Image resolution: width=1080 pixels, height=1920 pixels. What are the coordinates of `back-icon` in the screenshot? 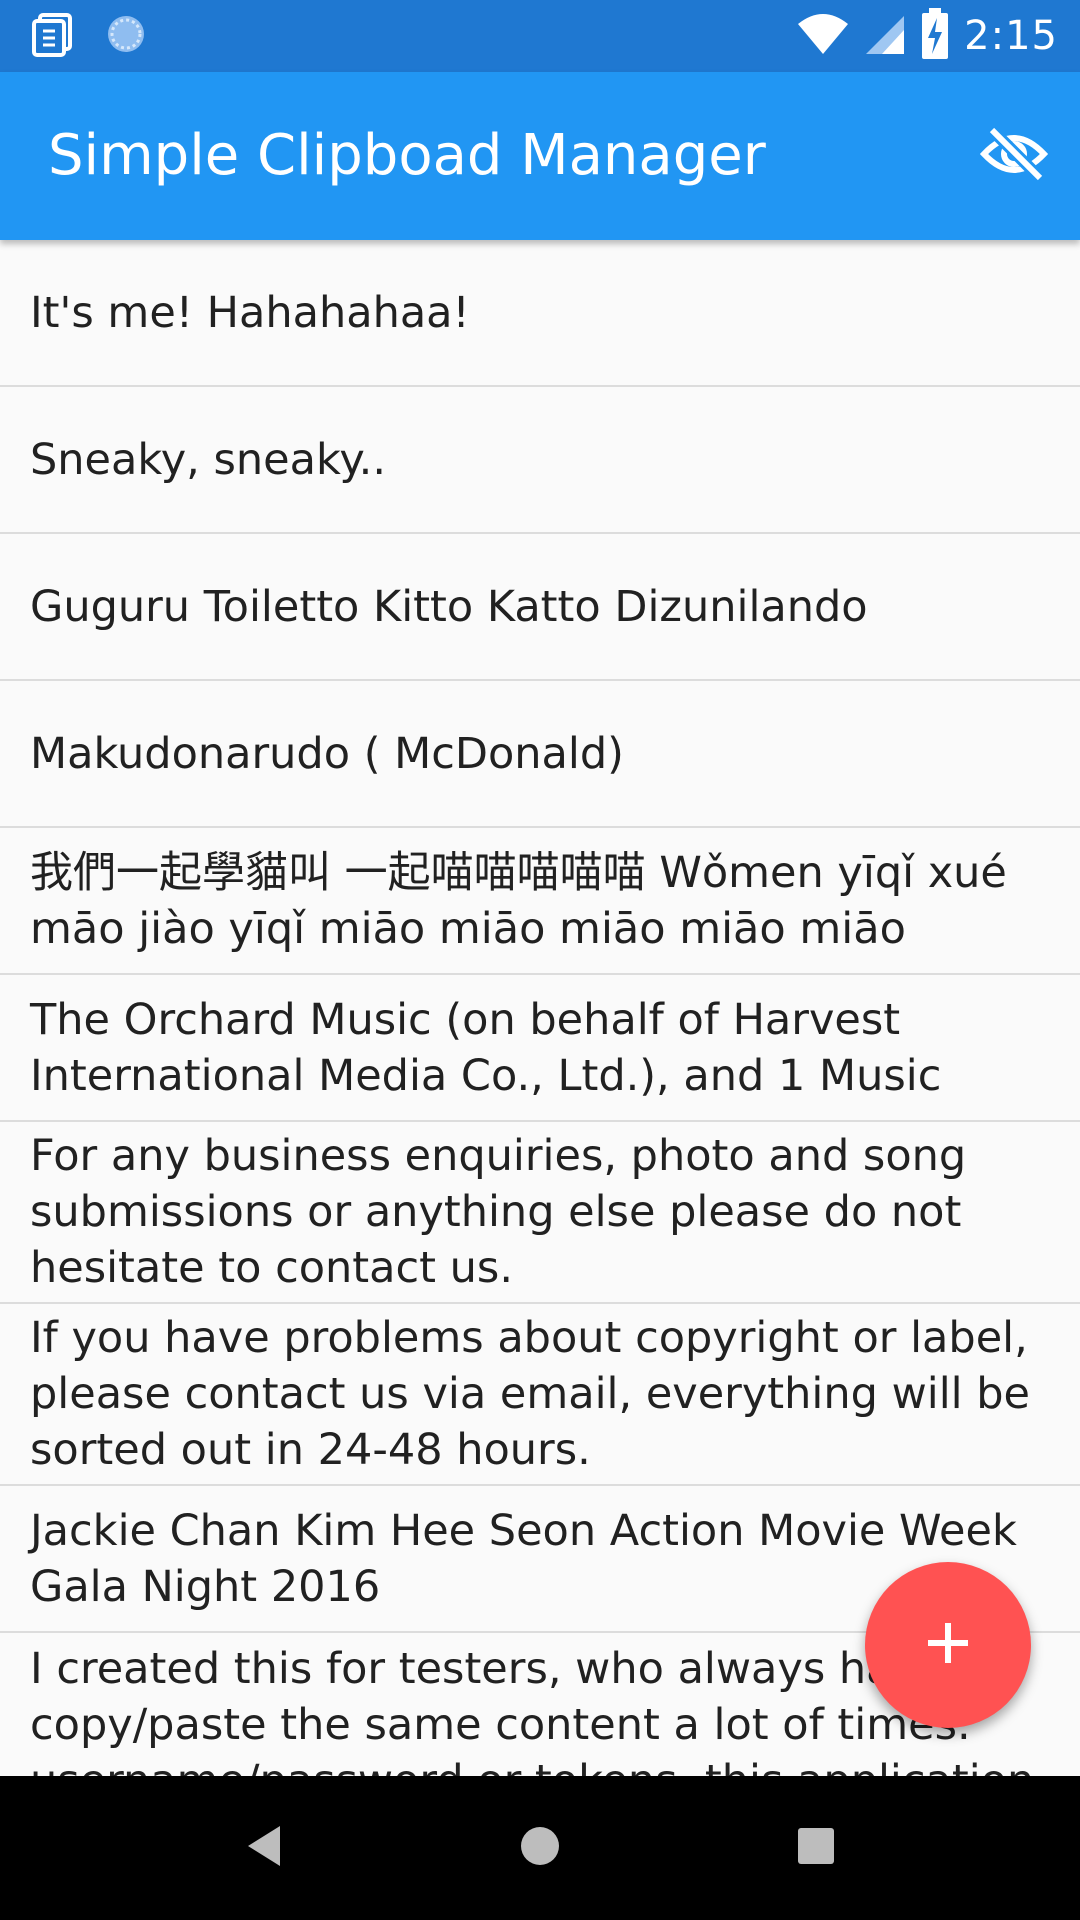 It's located at (264, 1848).